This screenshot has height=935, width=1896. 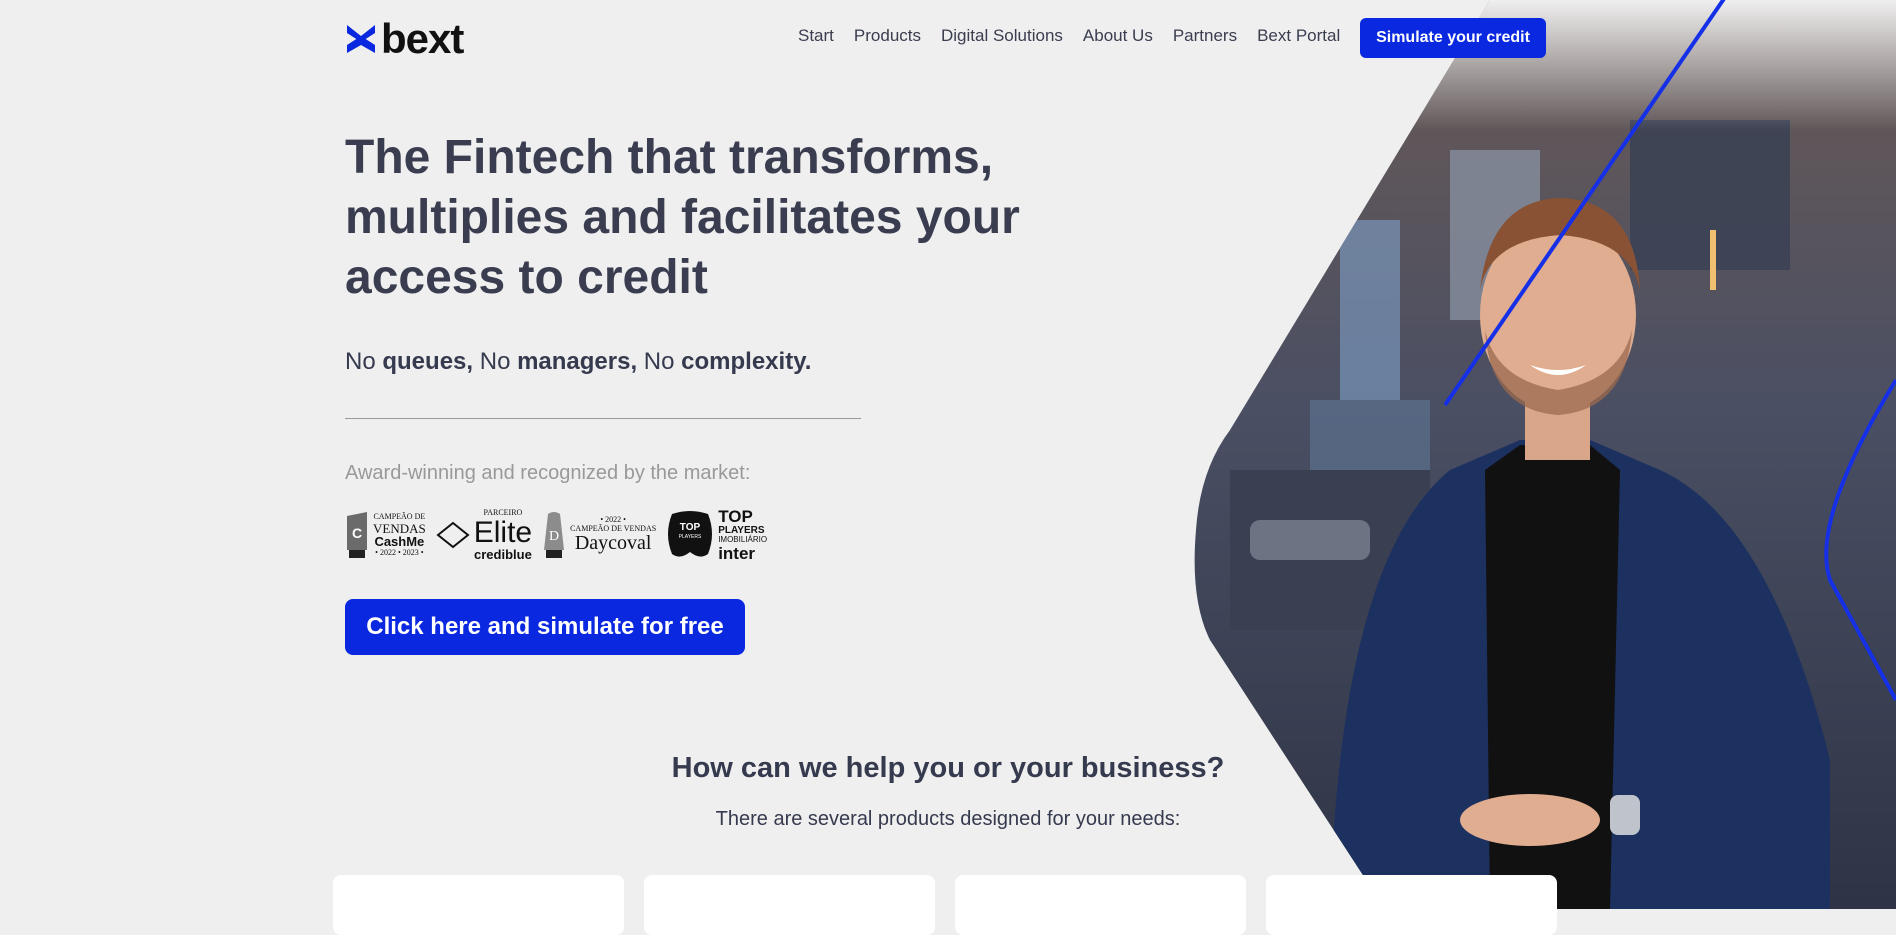 I want to click on subline-keyword: complexity., so click(x=746, y=361).